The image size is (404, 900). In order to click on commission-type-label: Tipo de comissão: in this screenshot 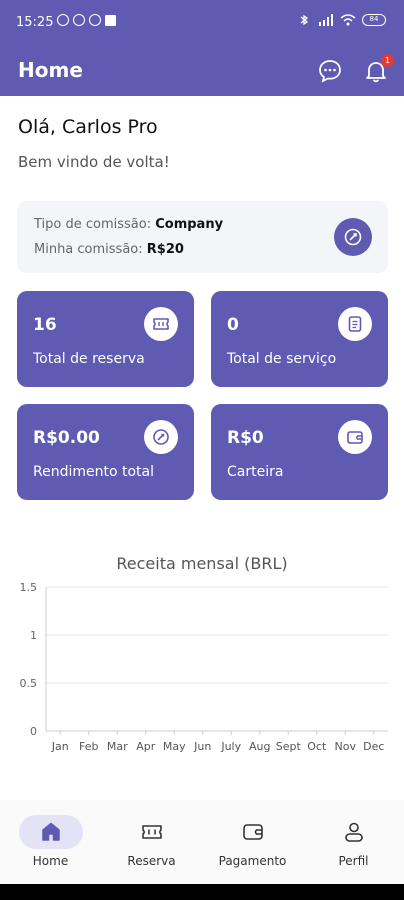, I will do `click(95, 224)`.